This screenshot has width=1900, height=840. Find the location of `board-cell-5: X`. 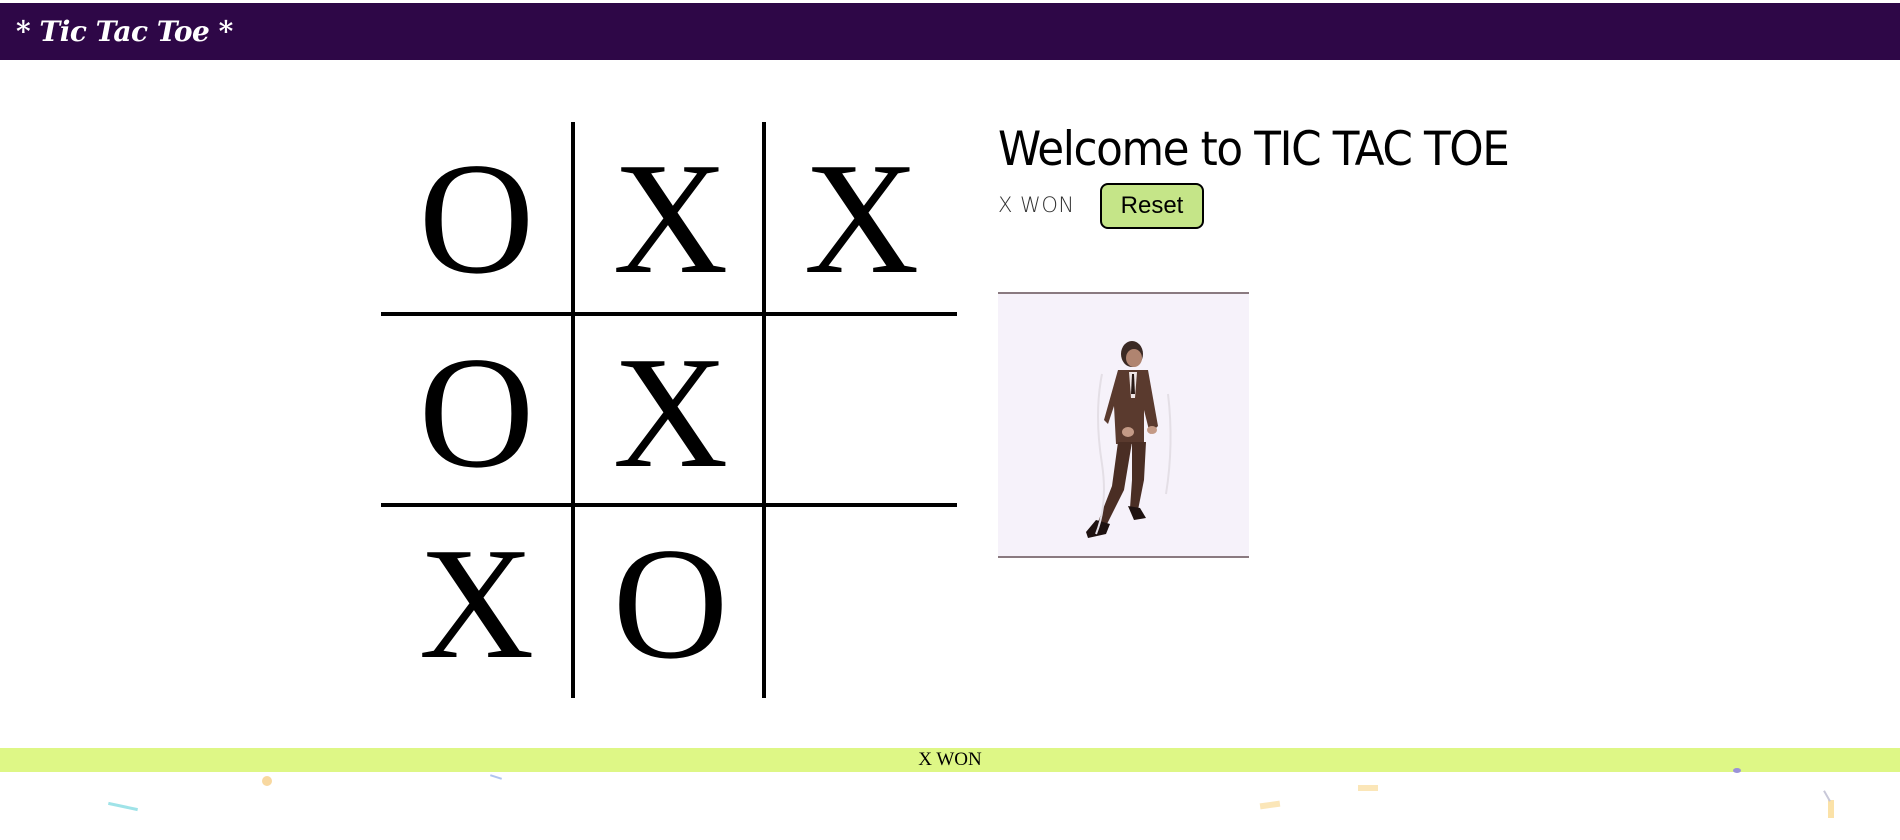

board-cell-5: X is located at coordinates (670, 411).